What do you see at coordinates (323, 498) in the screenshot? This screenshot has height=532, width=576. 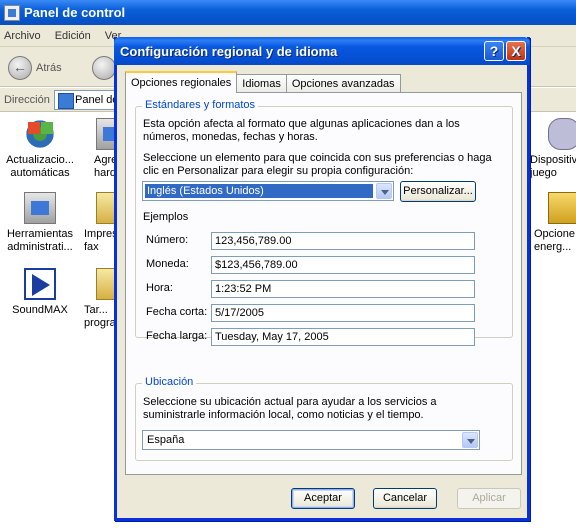 I see `ok-button: Aceptar` at bounding box center [323, 498].